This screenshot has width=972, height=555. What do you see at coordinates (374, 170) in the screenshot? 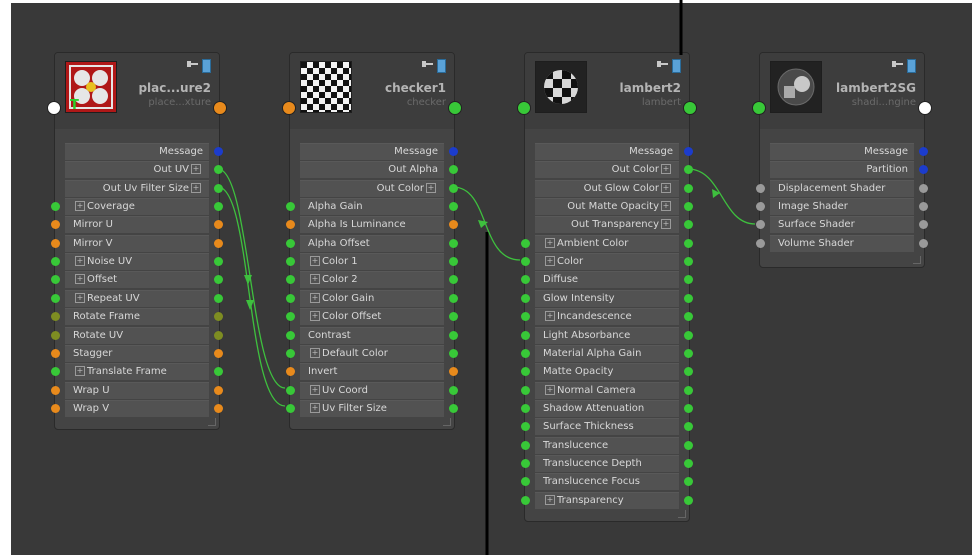
I see `attribute-row: Out Alpha` at bounding box center [374, 170].